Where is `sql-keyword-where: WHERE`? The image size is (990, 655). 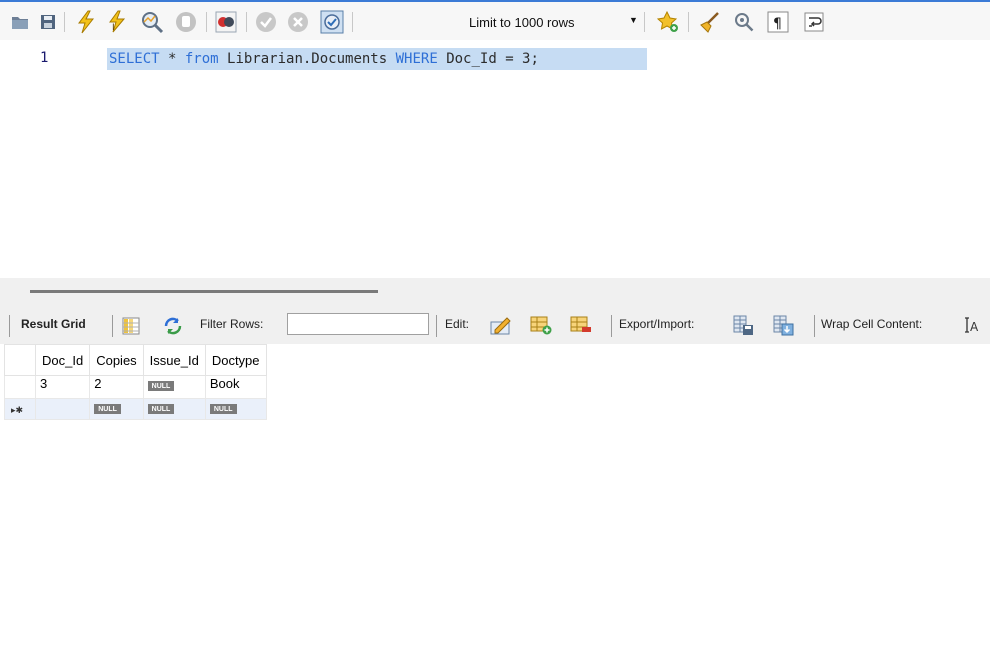 sql-keyword-where: WHERE is located at coordinates (416, 59).